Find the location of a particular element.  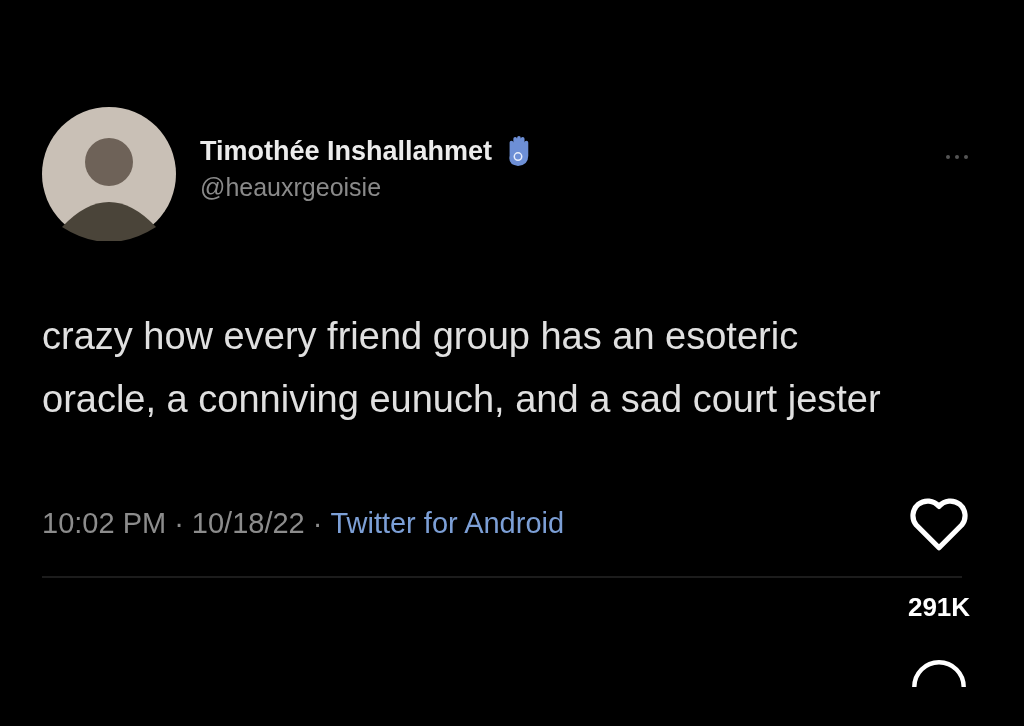

meta-text: 10:02 PM is located at coordinates (104, 523).